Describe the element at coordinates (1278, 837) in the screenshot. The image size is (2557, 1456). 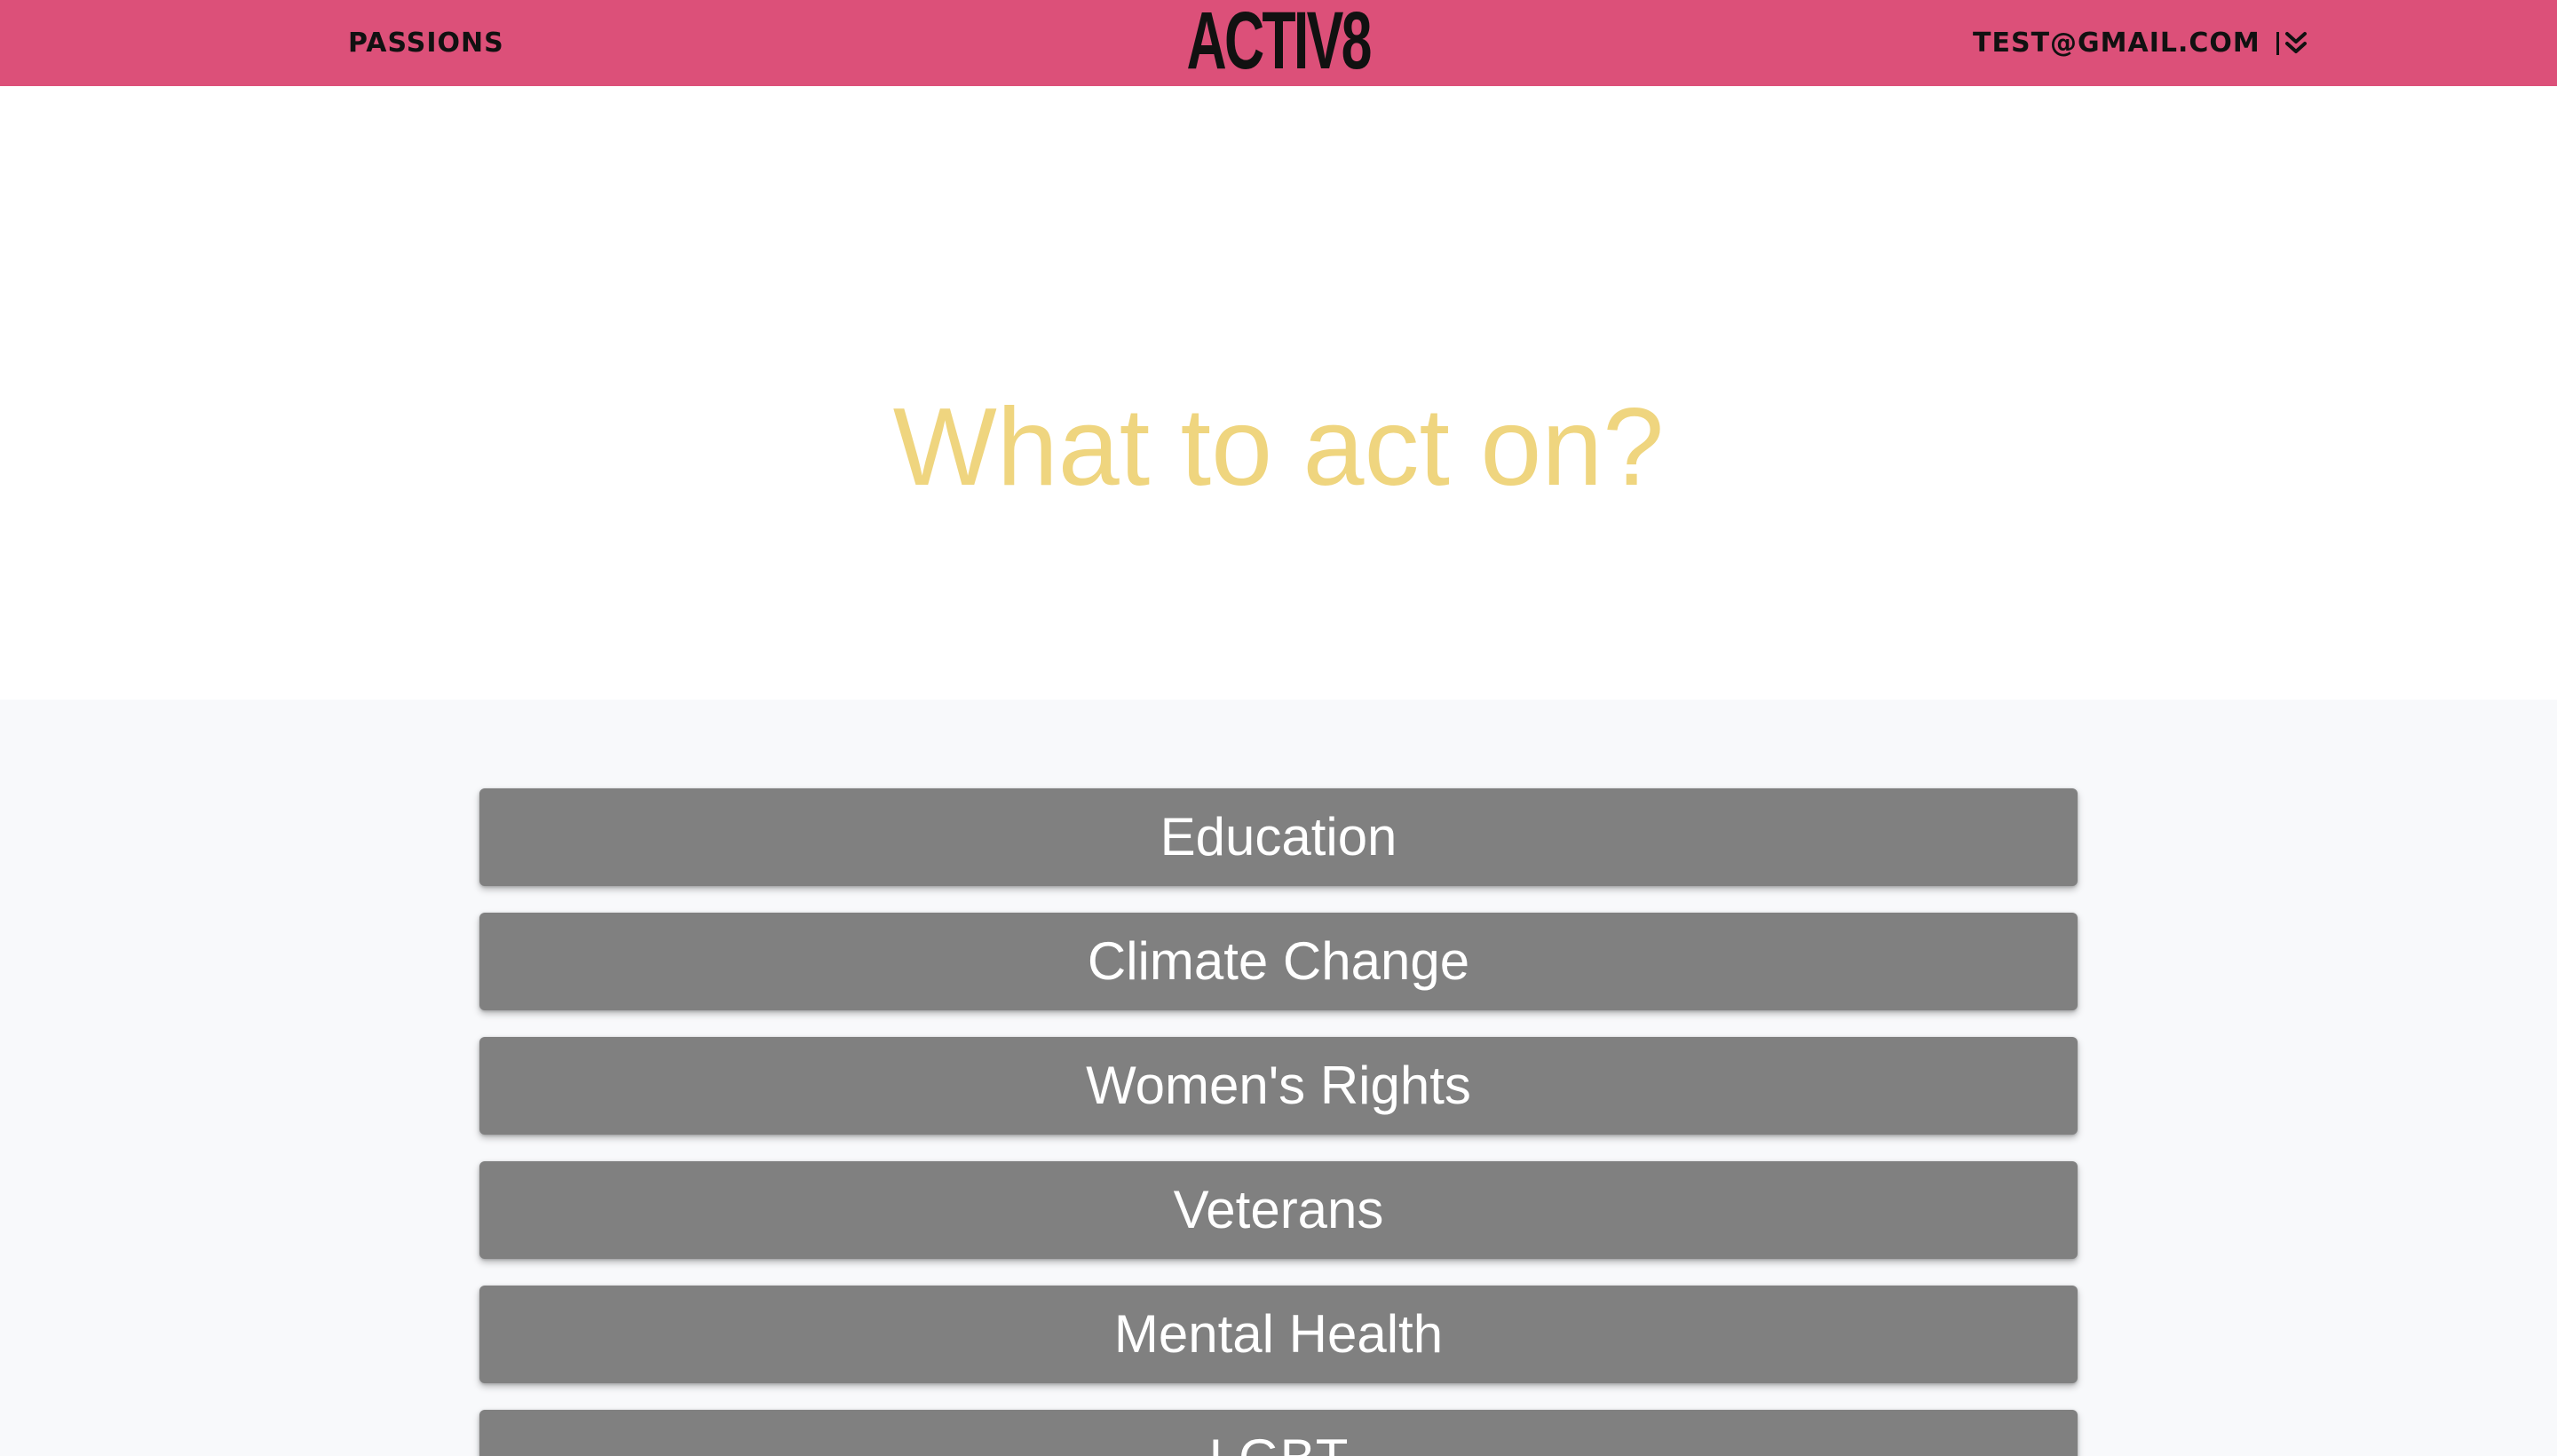
I see `passion-button-education: Education` at that location.